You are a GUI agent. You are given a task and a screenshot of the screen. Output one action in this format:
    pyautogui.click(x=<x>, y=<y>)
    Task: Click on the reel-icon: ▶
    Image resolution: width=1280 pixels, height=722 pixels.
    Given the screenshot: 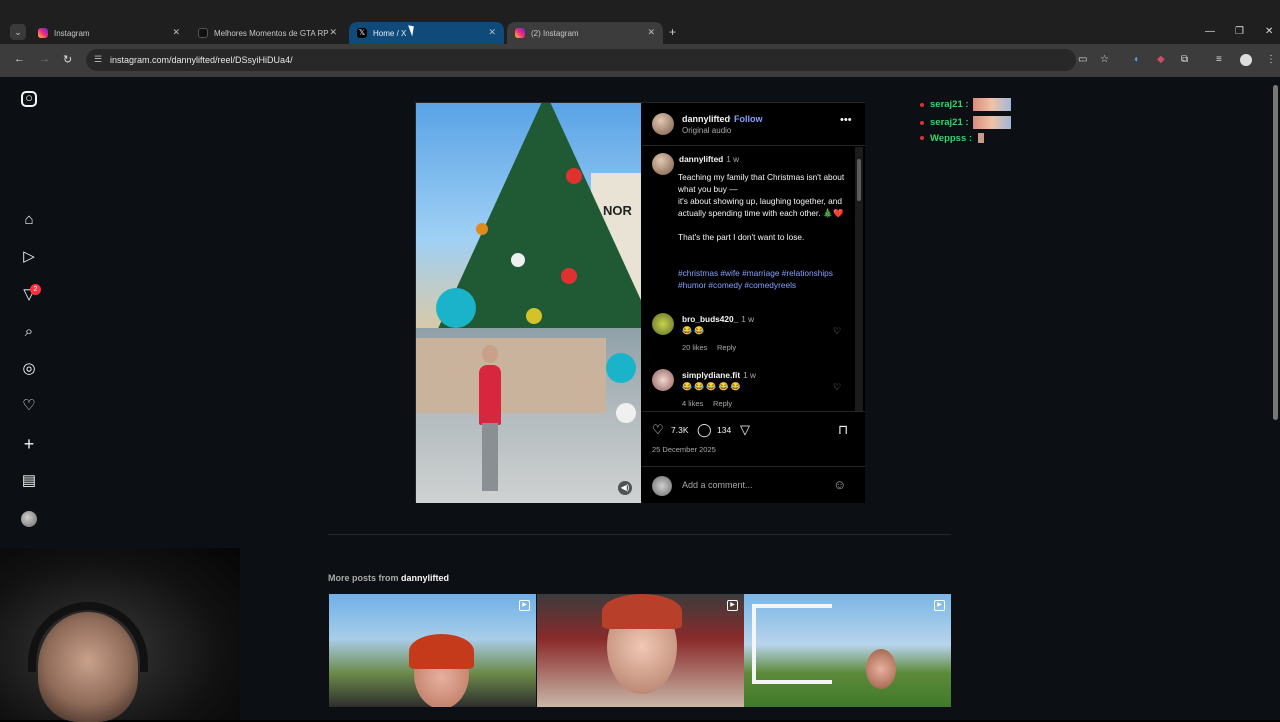 What is the action you would take?
    pyautogui.click(x=939, y=605)
    